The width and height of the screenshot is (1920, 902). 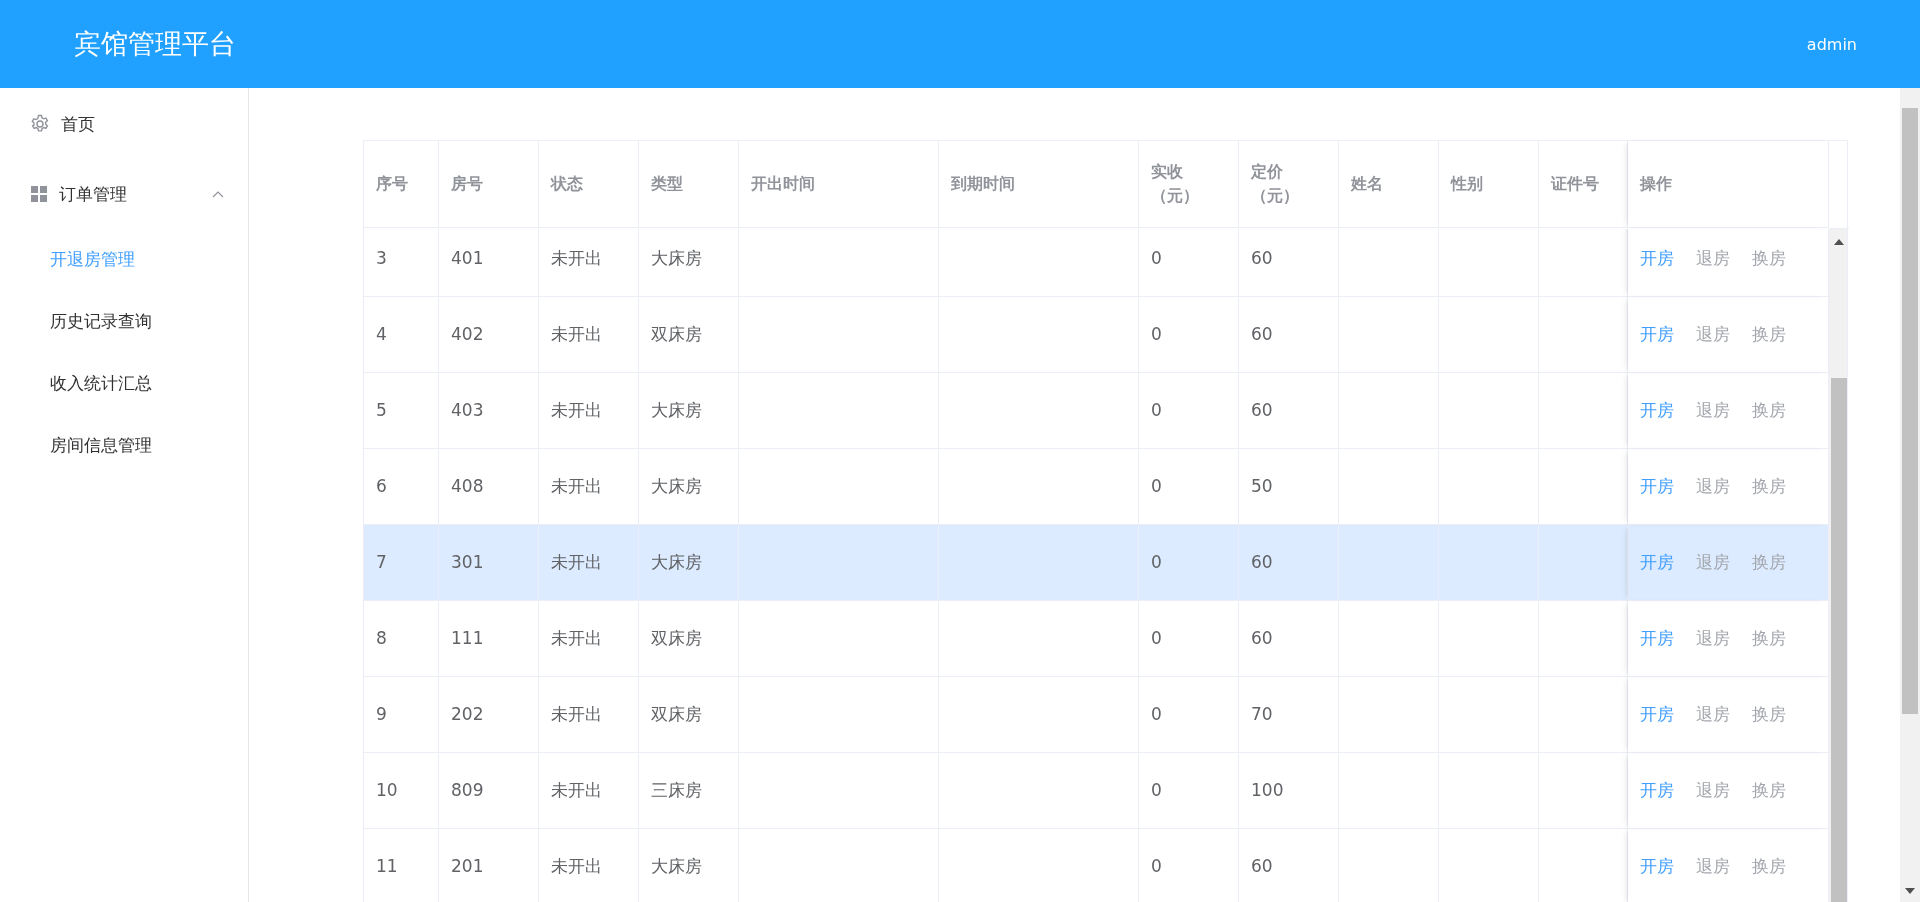 I want to click on column-header: 到期时间, so click(x=1039, y=184).